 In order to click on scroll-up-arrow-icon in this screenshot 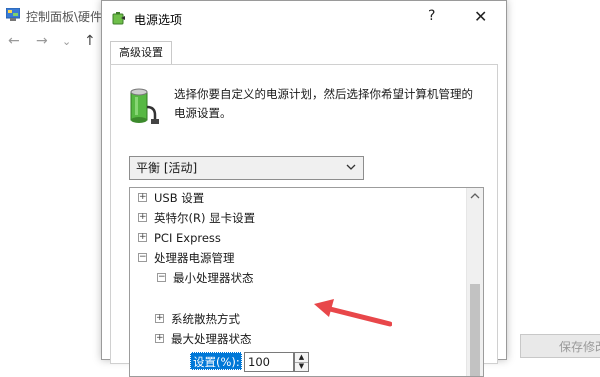, I will do `click(475, 196)`.